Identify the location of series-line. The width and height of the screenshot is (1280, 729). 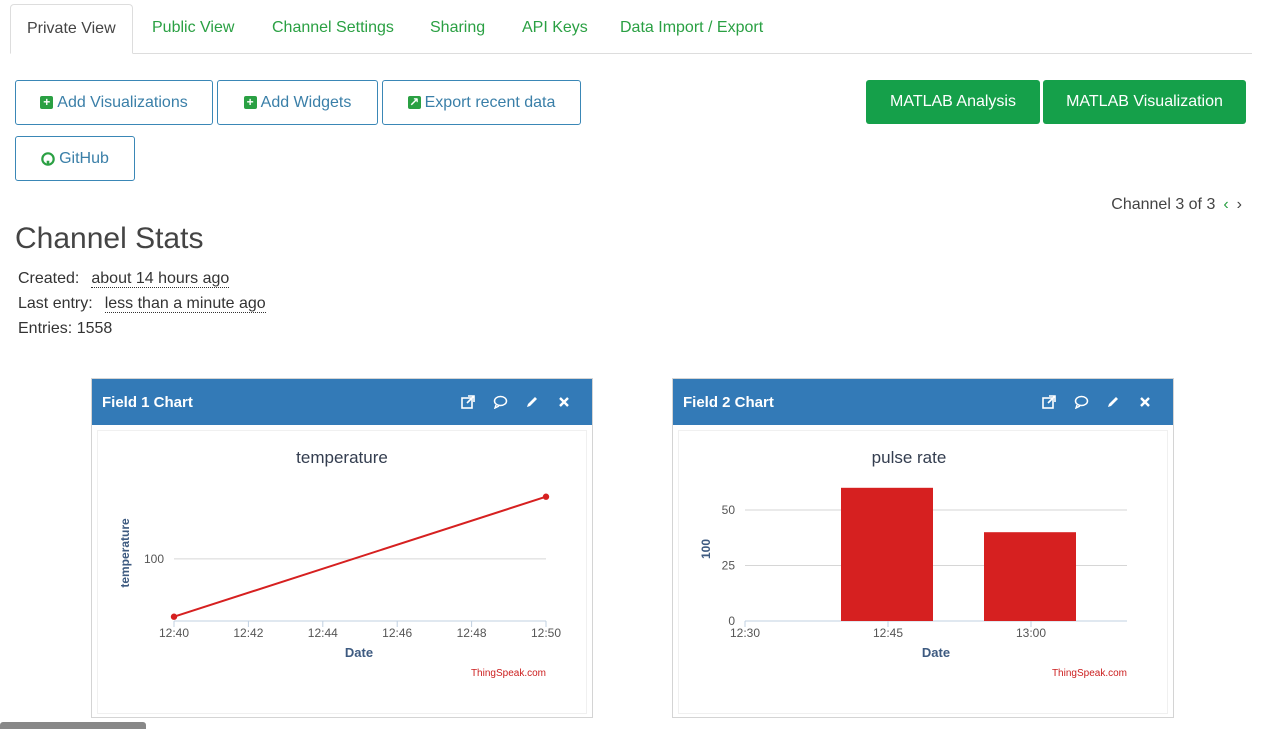
(360, 556).